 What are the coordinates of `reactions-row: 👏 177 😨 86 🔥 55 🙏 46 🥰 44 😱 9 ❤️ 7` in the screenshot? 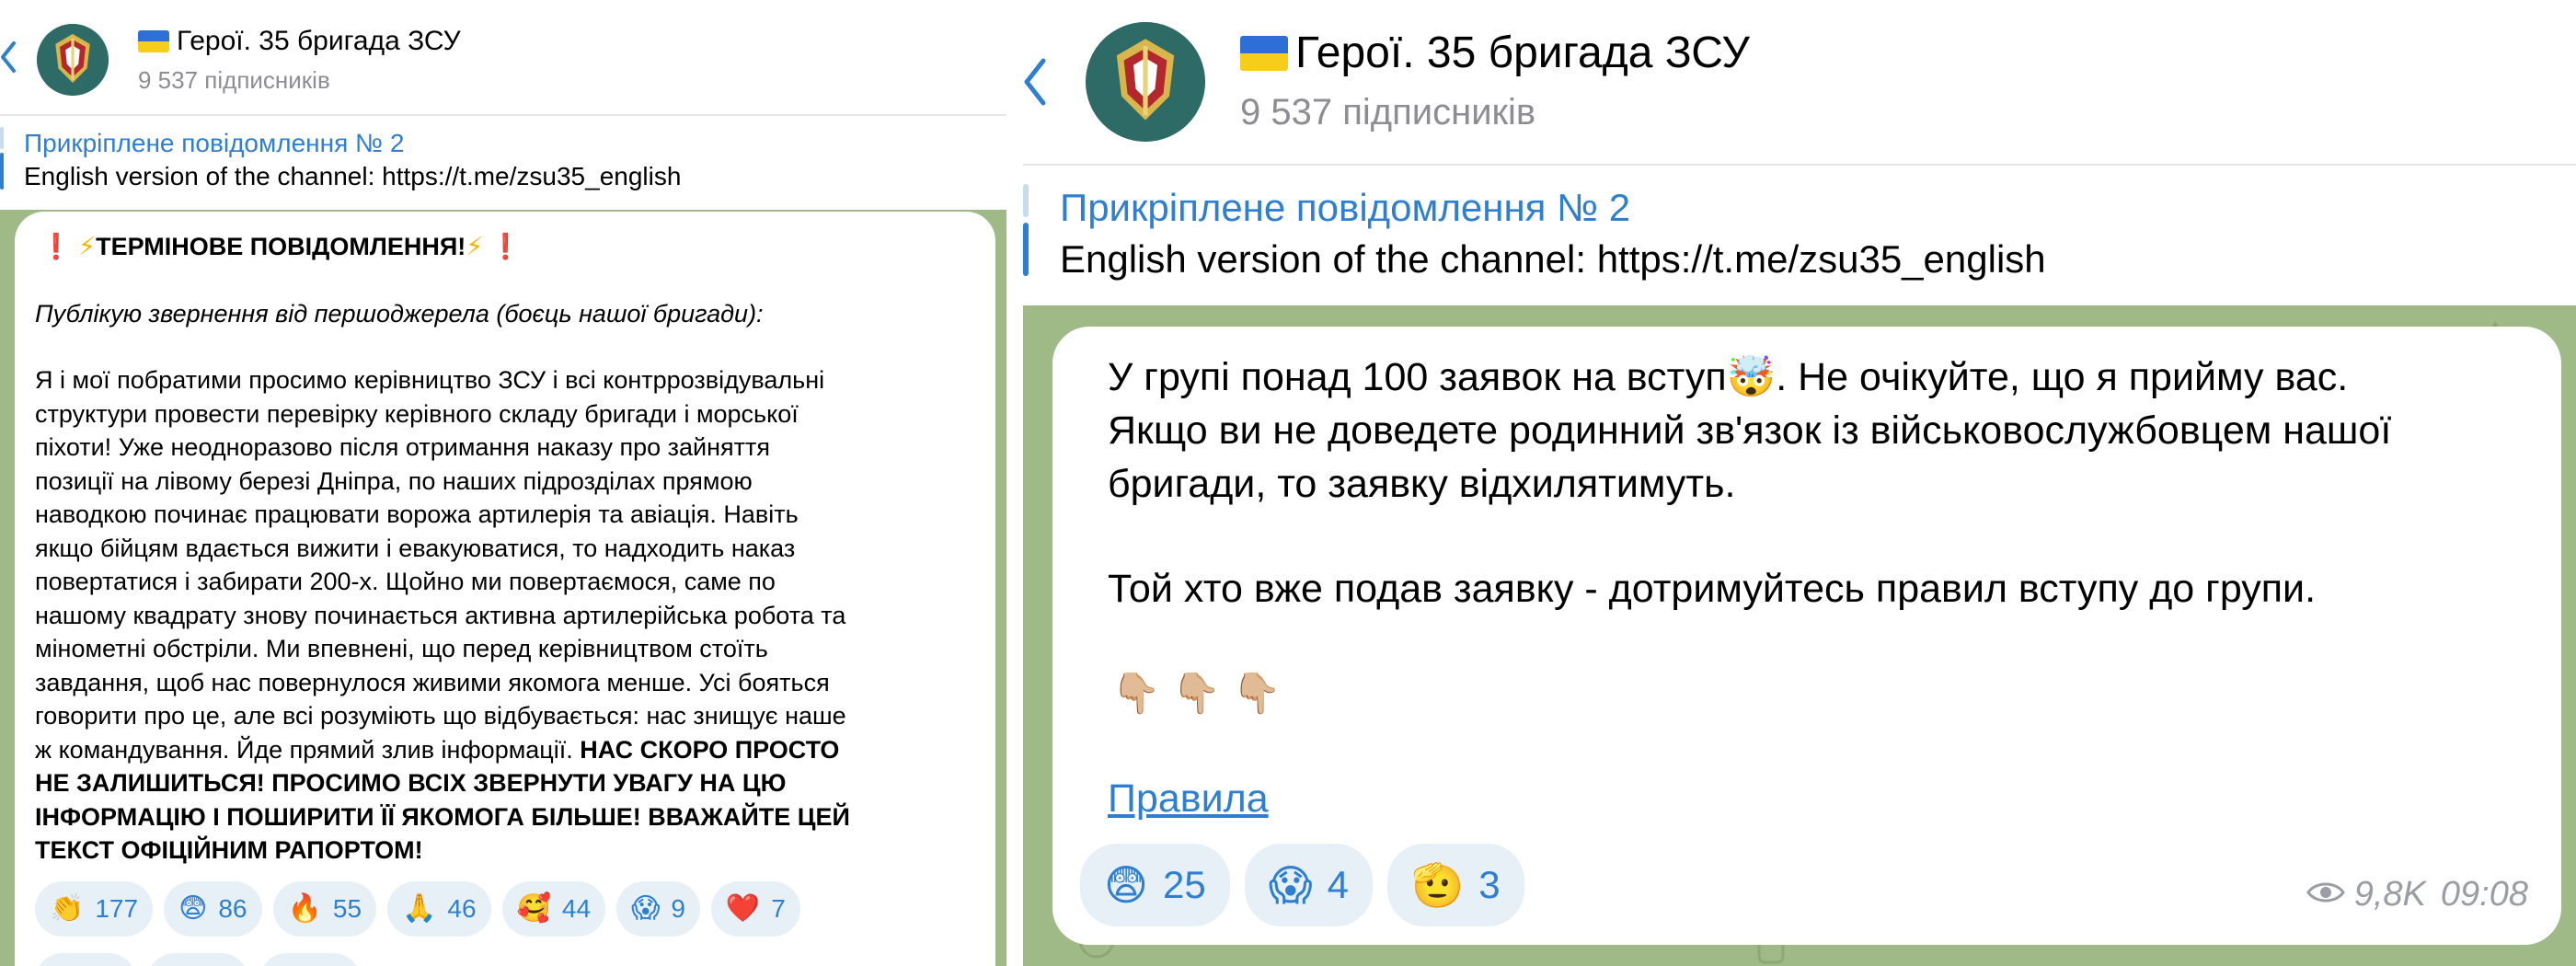 It's located at (417, 909).